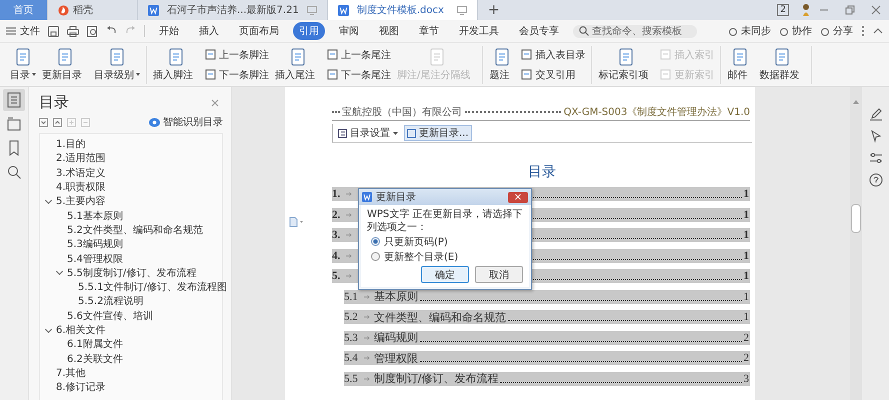  I want to click on toc-settings-button: 目录设置, so click(368, 133).